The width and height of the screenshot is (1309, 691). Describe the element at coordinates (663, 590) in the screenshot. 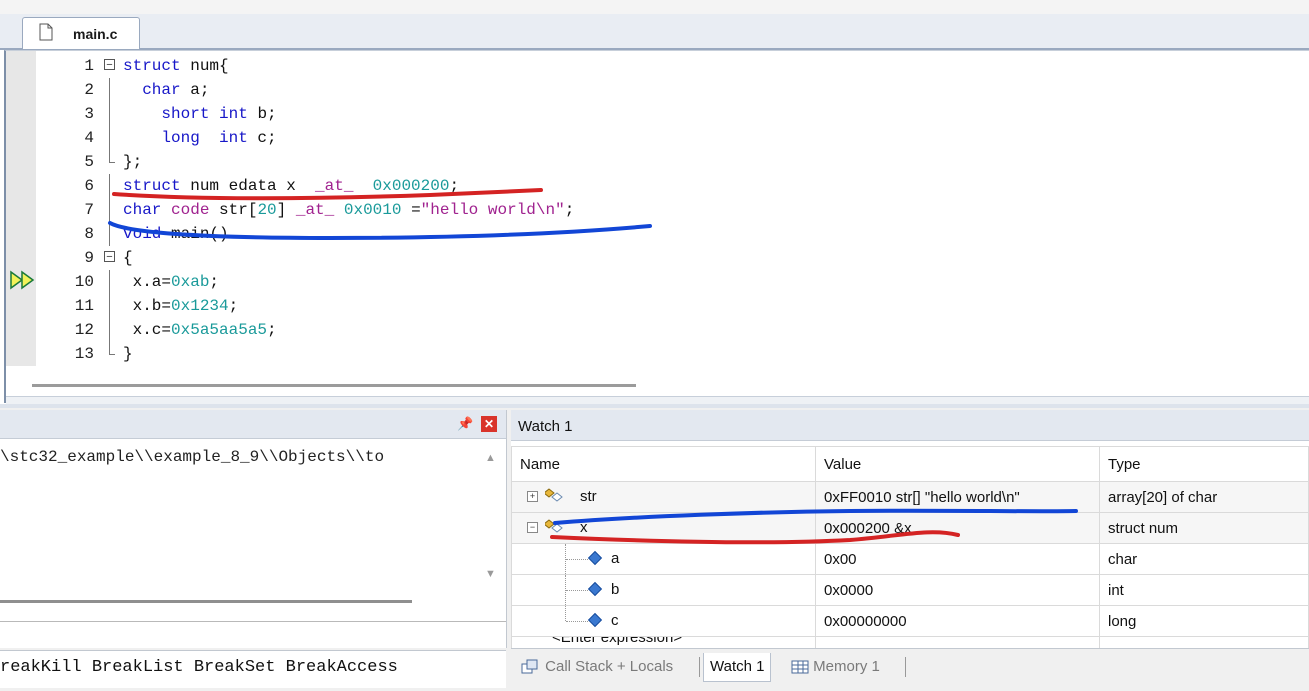

I see `watch-name-cell: b` at that location.